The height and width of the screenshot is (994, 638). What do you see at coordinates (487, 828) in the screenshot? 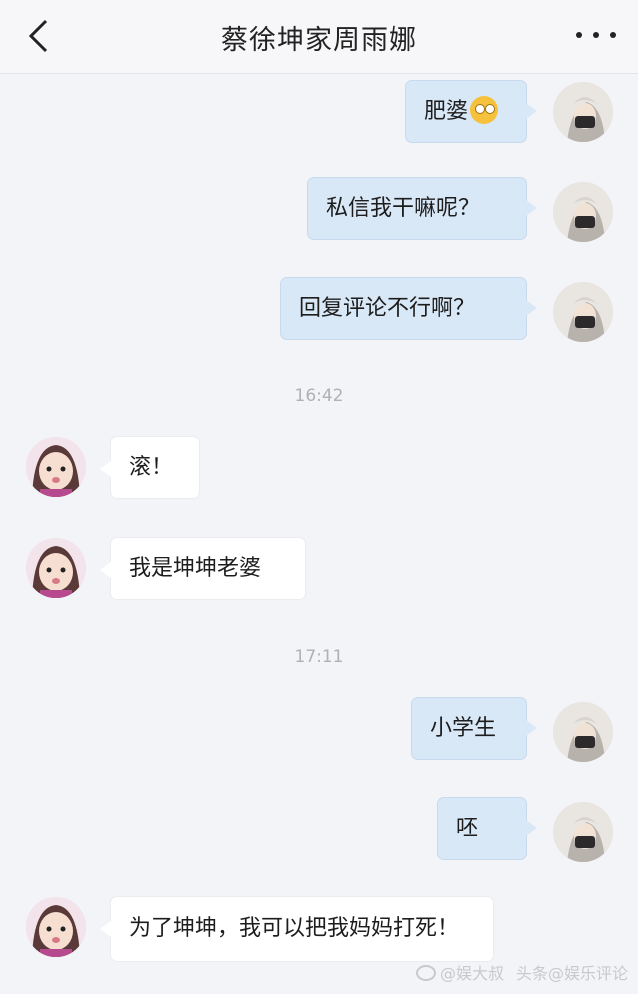
I see `outgoing-message: 呸` at bounding box center [487, 828].